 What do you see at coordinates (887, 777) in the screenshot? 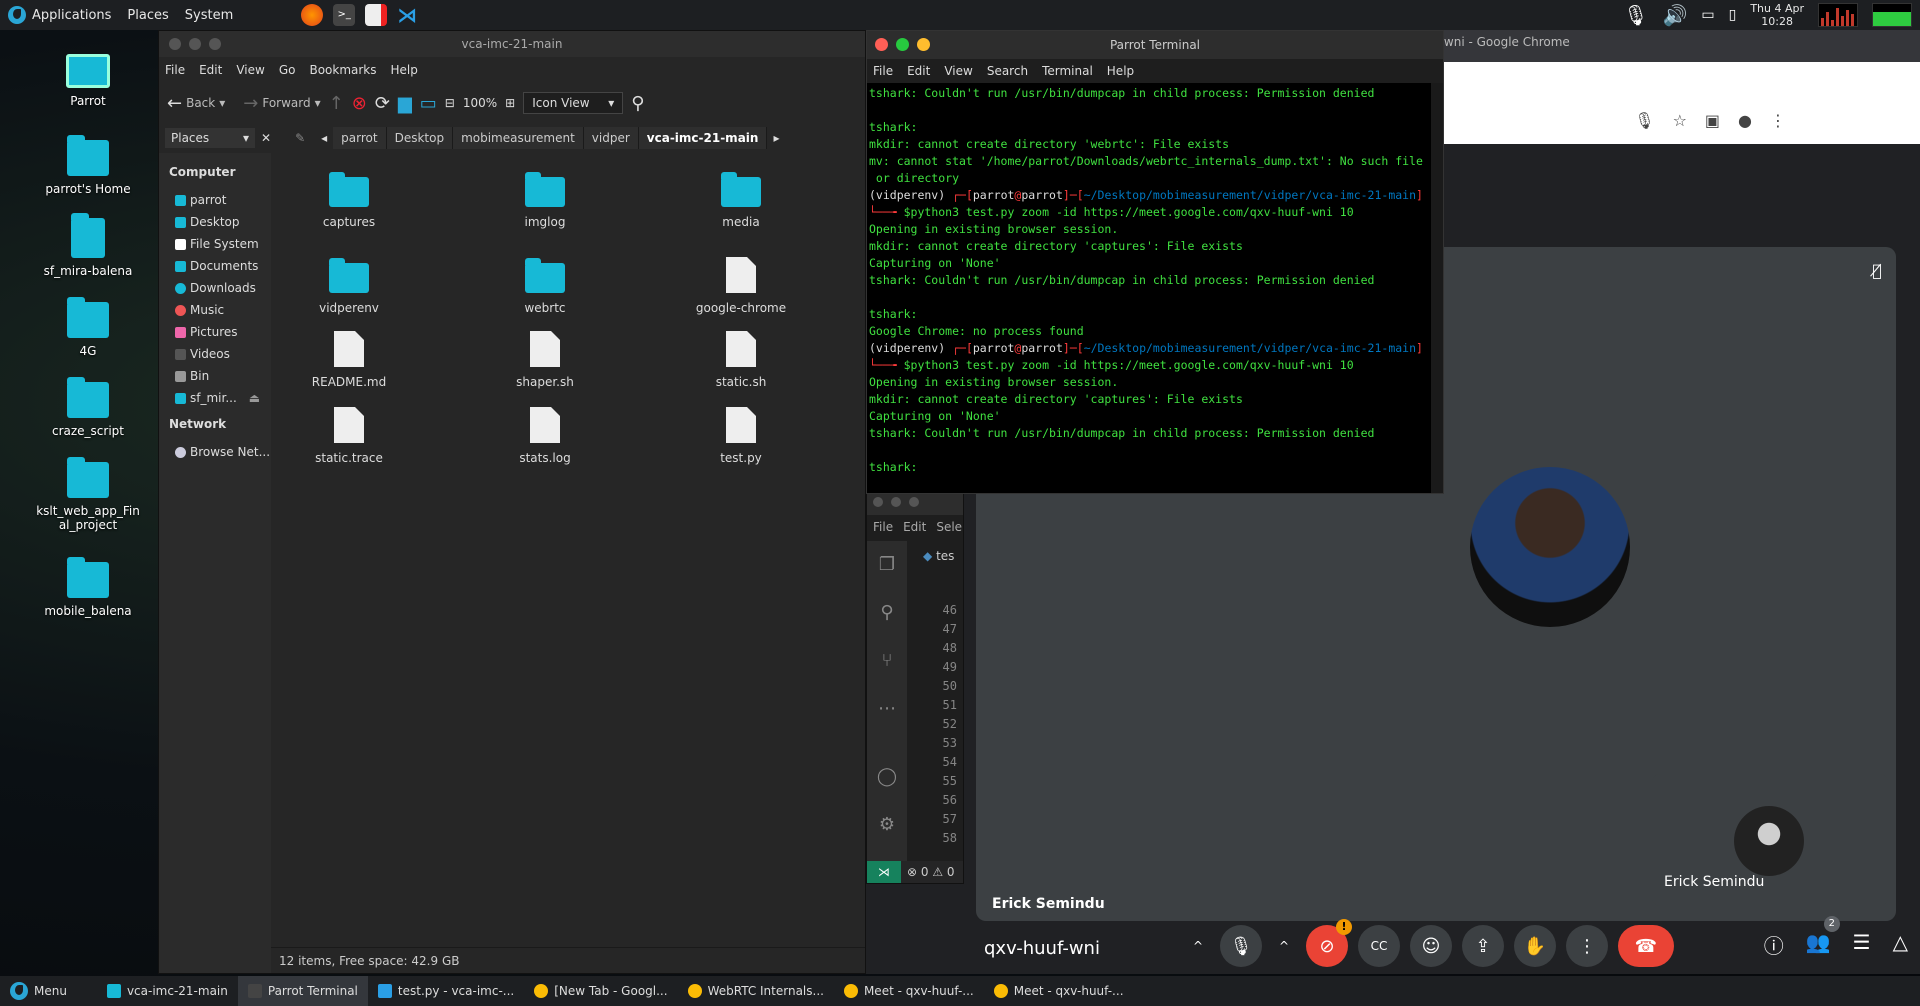
I see `account-icon: ◯` at bounding box center [887, 777].